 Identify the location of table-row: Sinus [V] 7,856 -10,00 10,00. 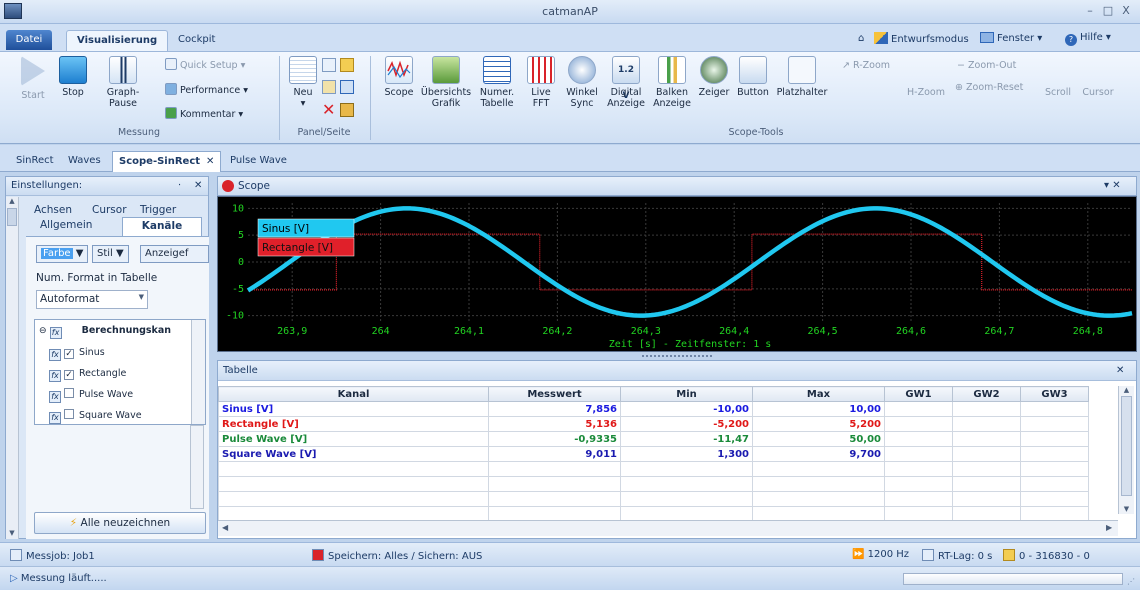
(653, 409).